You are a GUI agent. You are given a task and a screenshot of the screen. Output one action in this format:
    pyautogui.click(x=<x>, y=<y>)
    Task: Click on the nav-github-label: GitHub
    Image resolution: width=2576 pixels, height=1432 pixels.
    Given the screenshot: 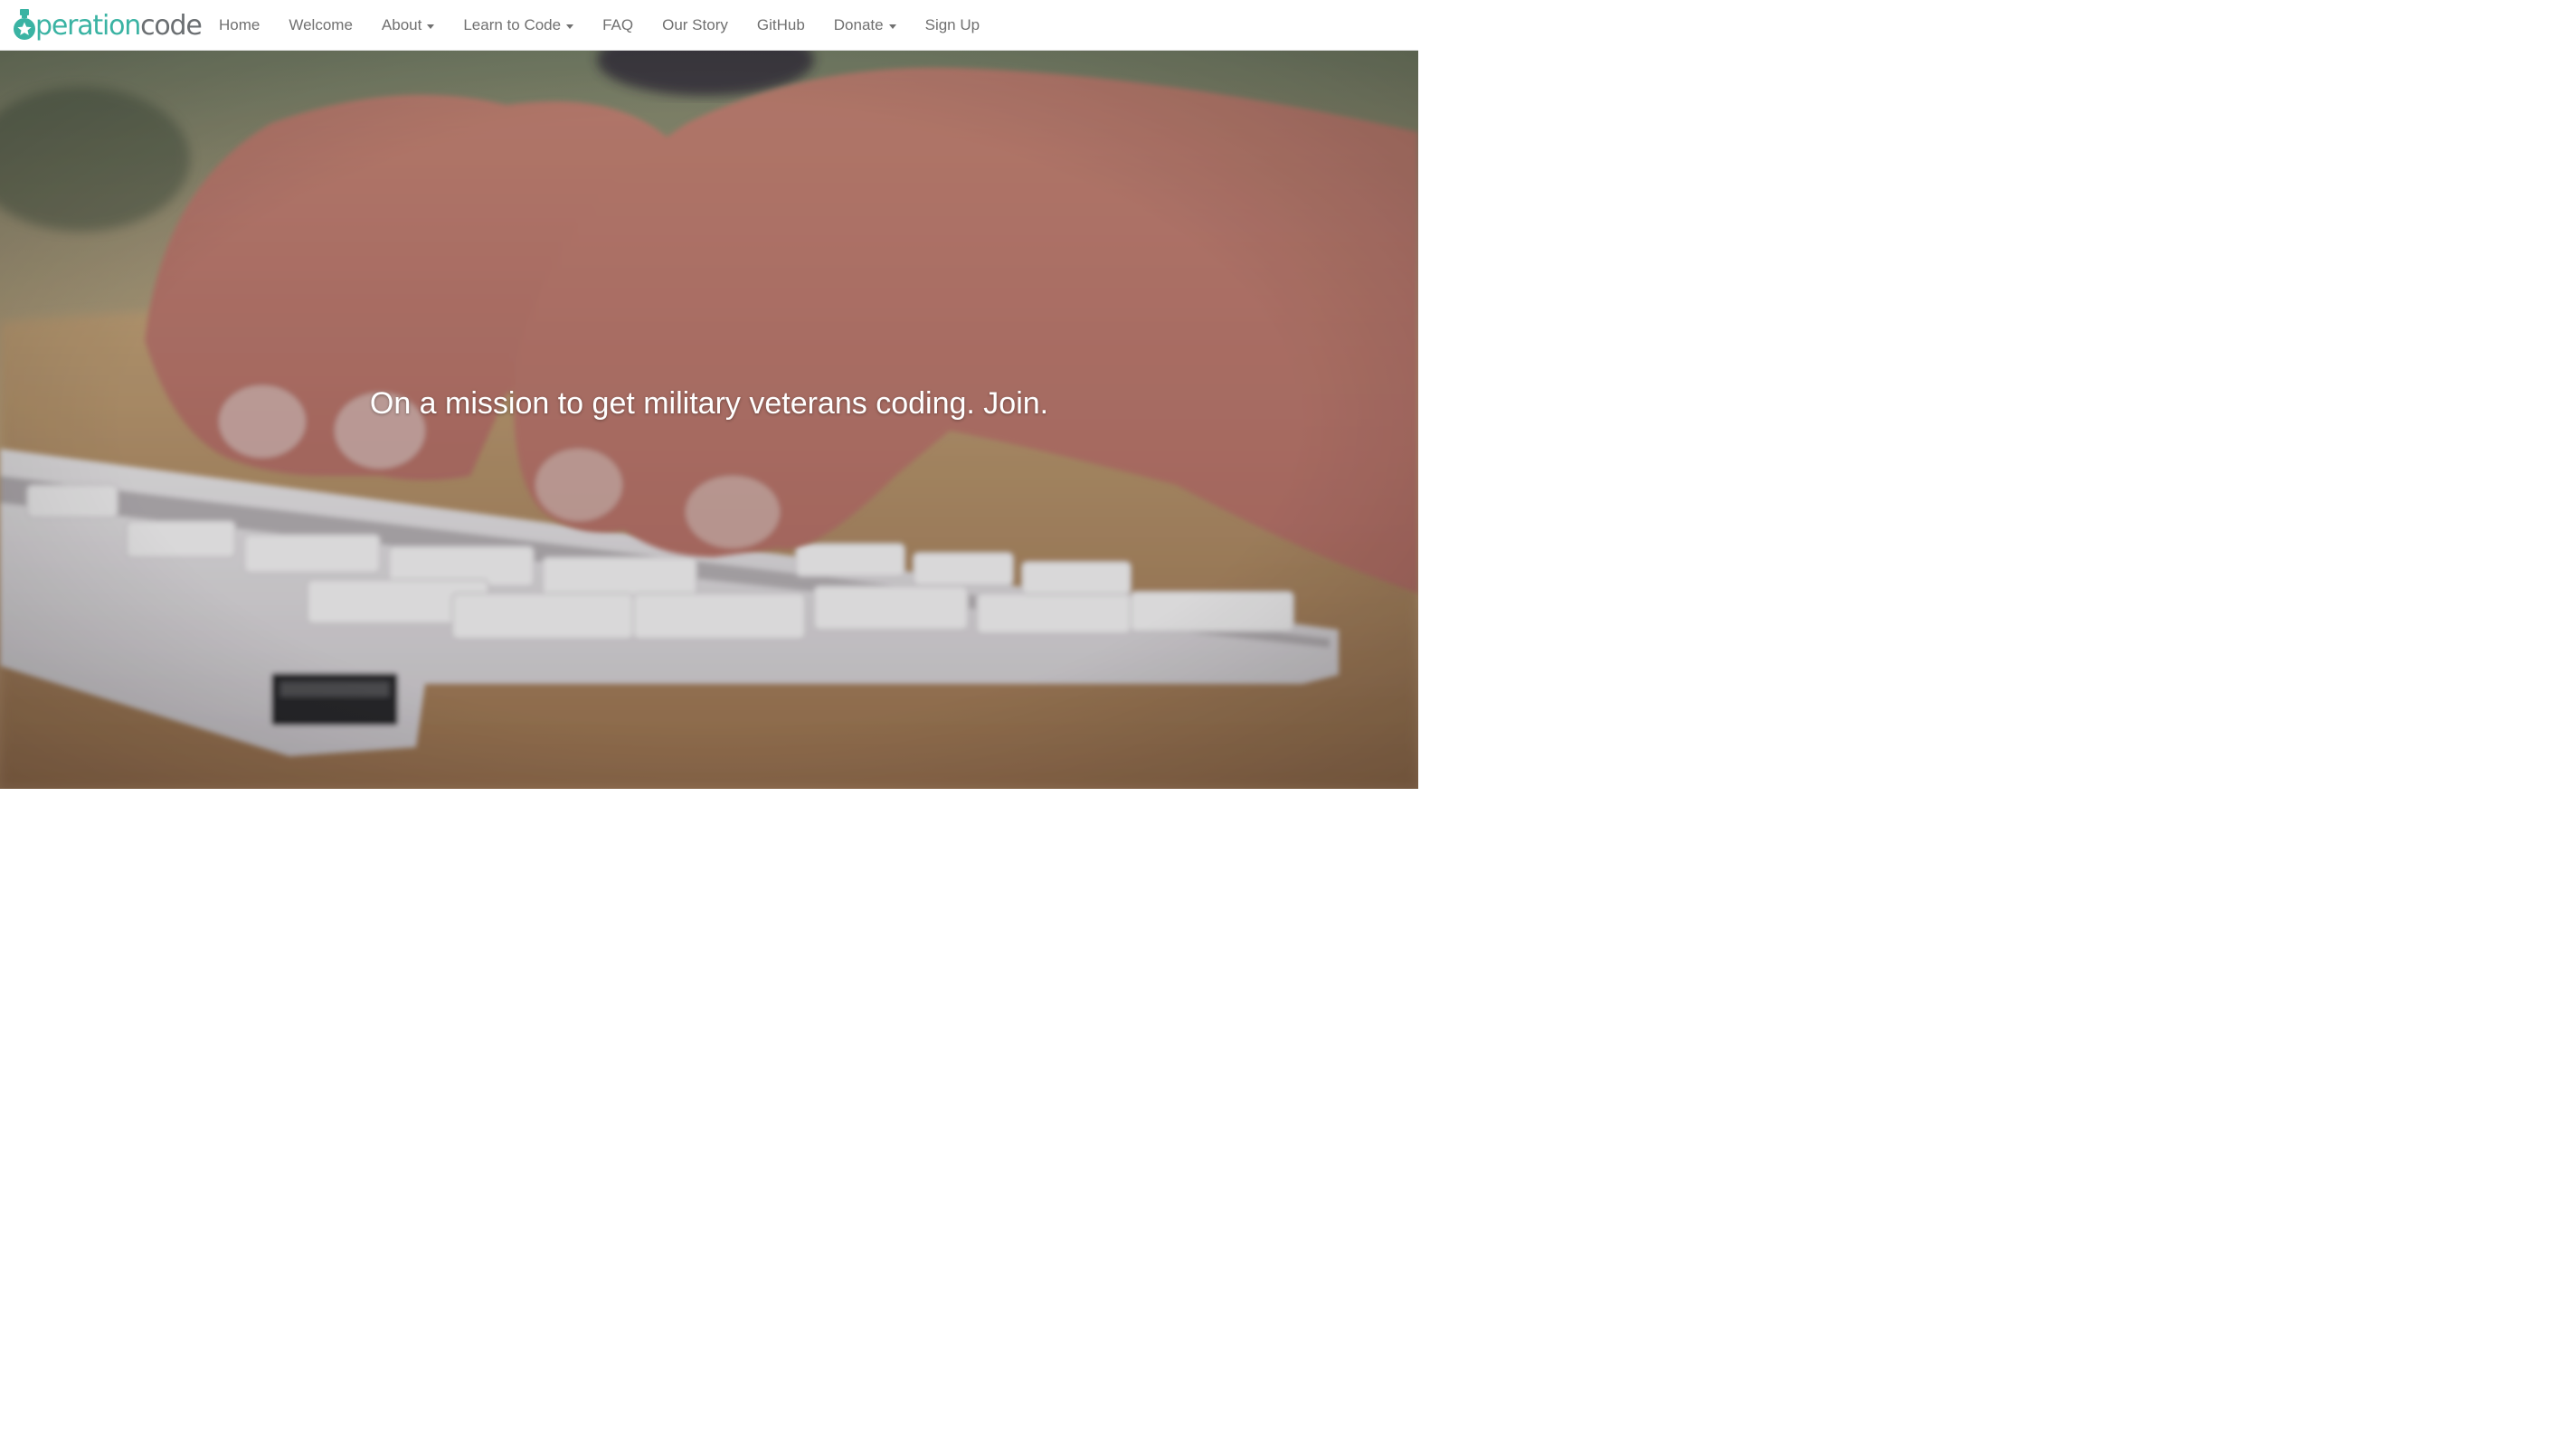 What is the action you would take?
    pyautogui.click(x=781, y=24)
    